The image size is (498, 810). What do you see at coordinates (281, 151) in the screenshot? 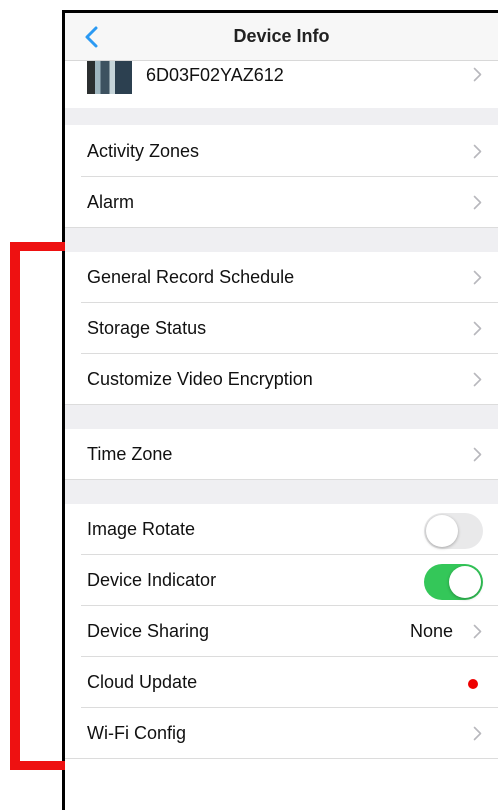
I see `row-activity-zones: Activity Zones` at bounding box center [281, 151].